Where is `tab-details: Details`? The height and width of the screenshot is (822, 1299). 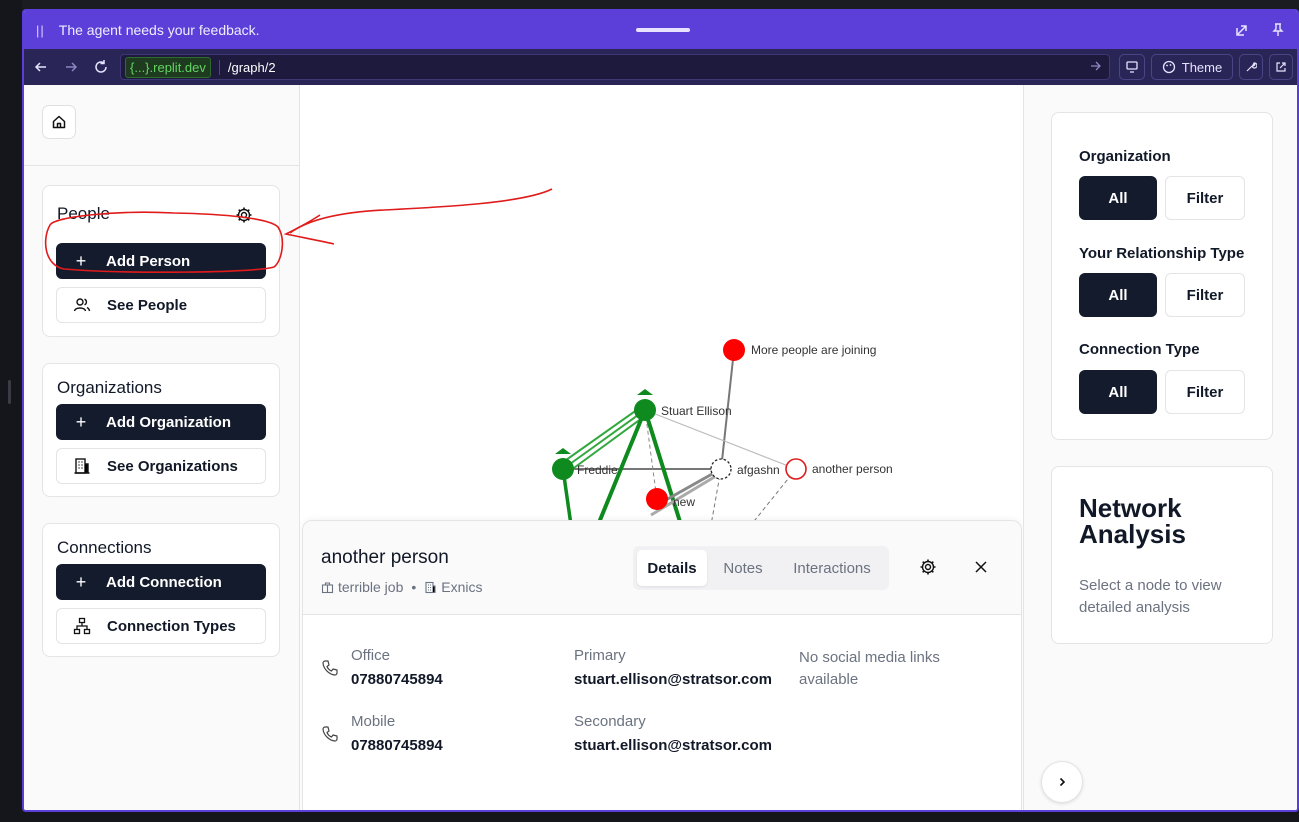
tab-details: Details is located at coordinates (672, 568).